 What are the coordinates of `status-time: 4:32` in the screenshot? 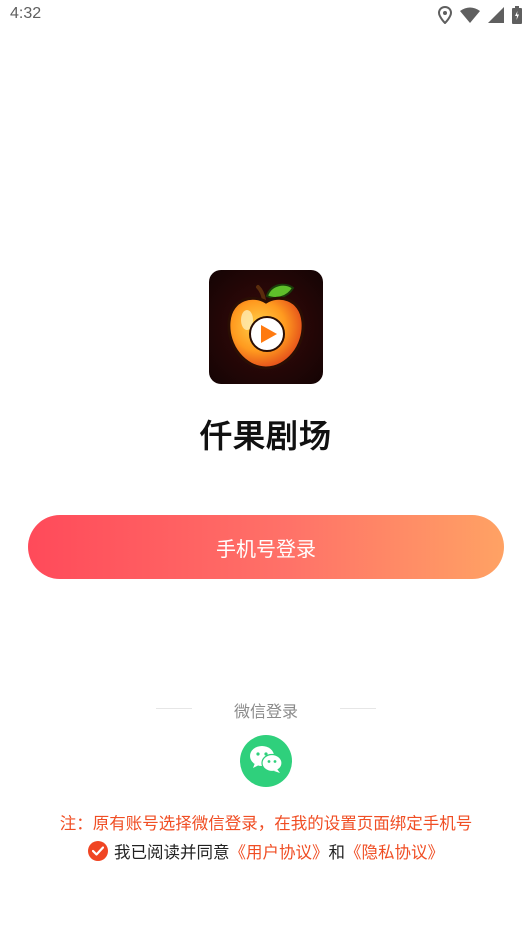 It's located at (26, 13).